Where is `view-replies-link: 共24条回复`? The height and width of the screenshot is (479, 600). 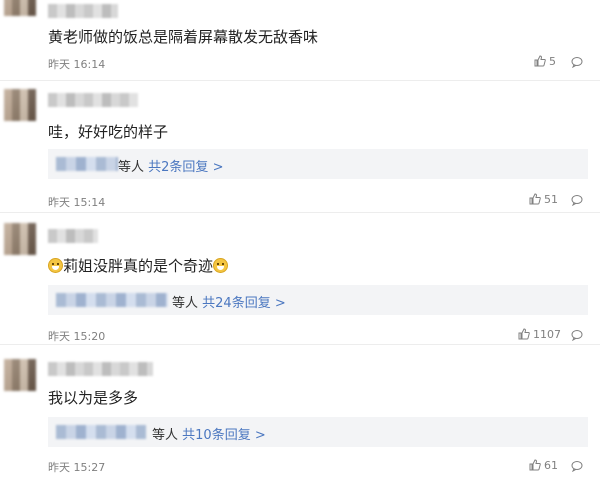 view-replies-link: 共24条回复 is located at coordinates (236, 303).